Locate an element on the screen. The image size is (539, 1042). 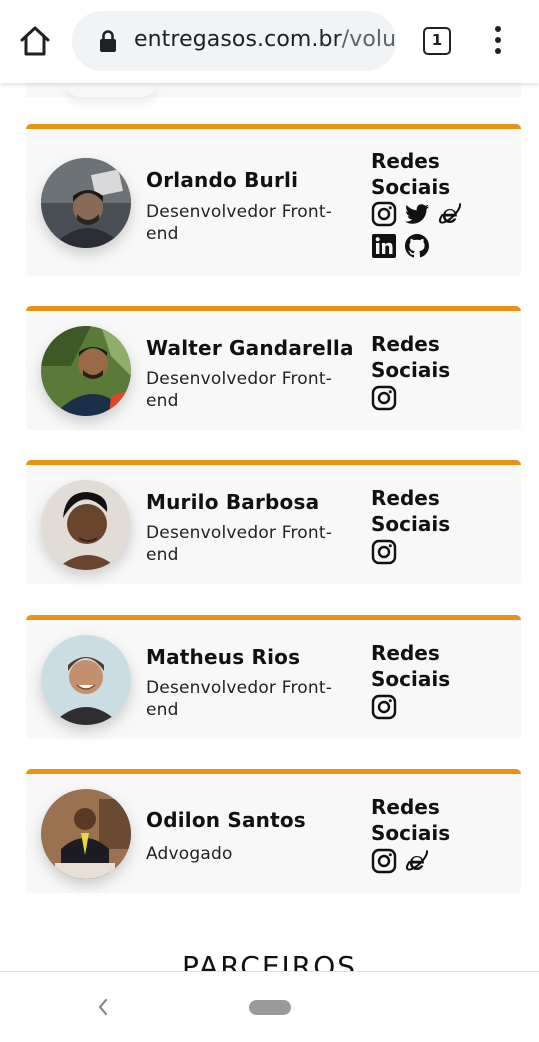
member-name: Matheus Rios is located at coordinates (223, 657).